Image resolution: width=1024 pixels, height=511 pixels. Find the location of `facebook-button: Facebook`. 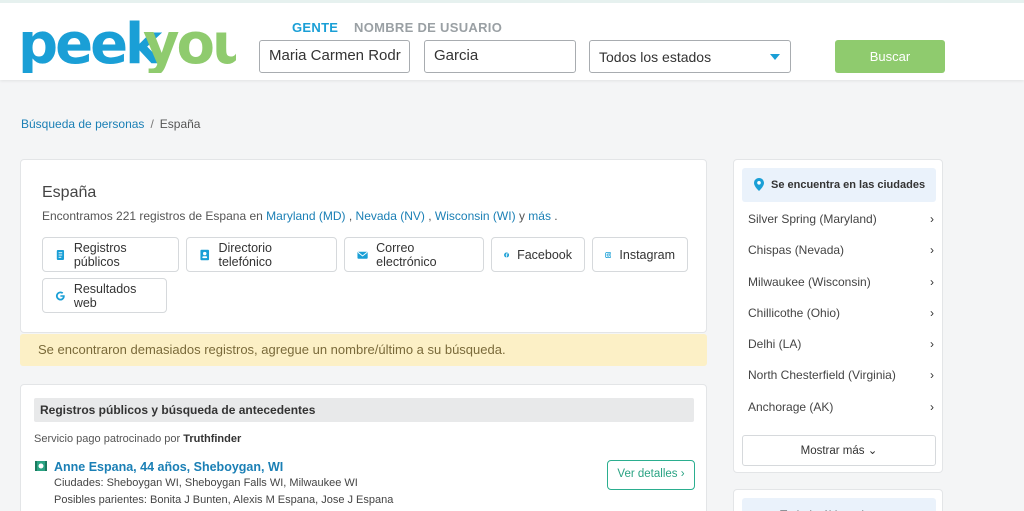

facebook-button: Facebook is located at coordinates (538, 254).